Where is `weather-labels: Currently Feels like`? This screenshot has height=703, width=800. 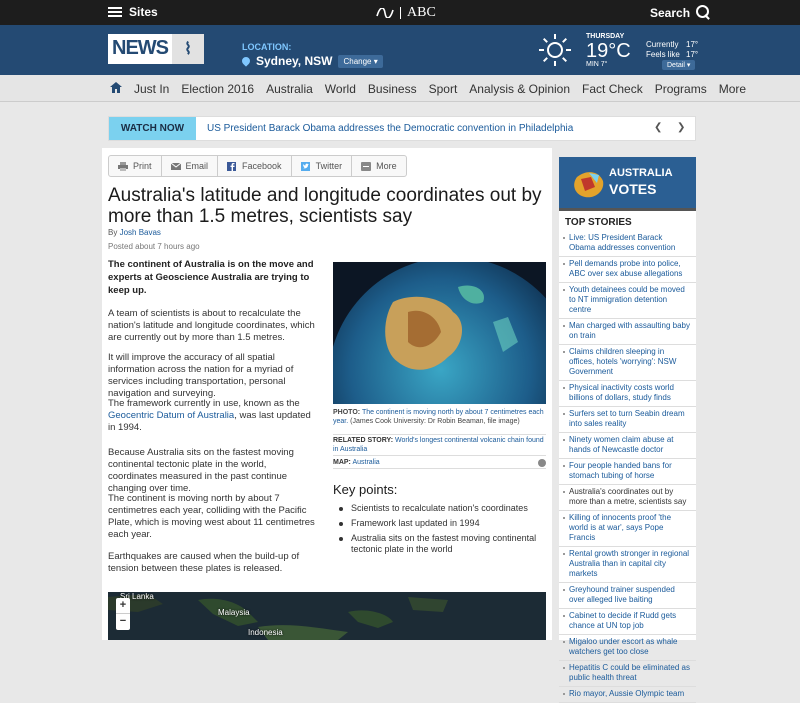 weather-labels: Currently Feels like is located at coordinates (663, 49).